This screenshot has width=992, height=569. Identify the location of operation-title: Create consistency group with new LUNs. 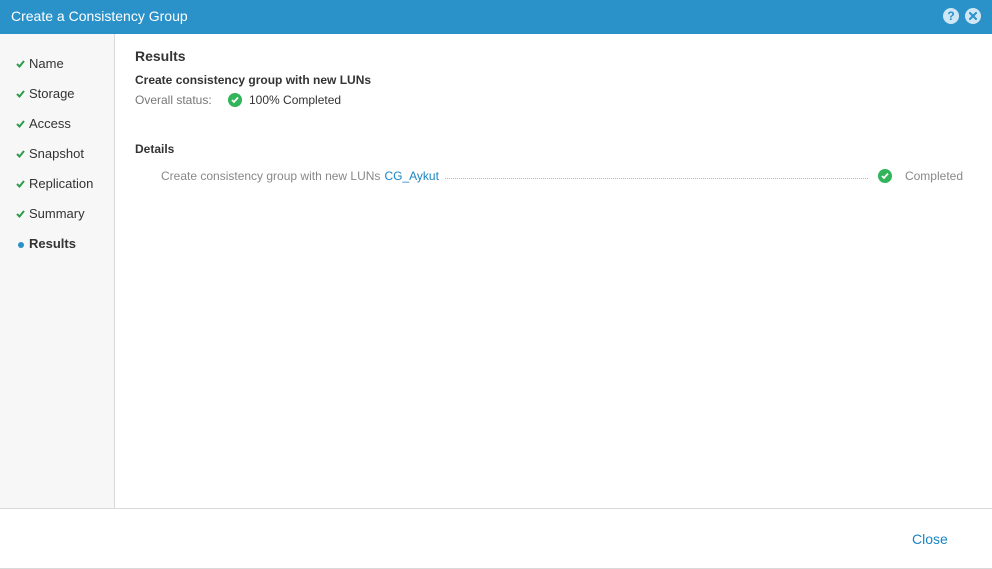
(253, 80).